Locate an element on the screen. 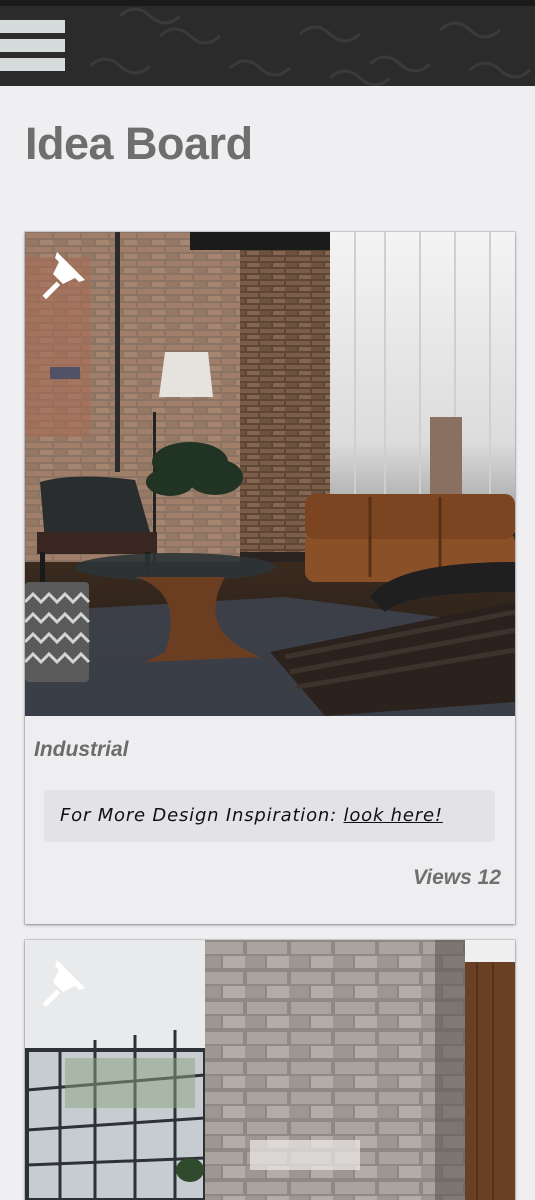  look-here-link: look here! is located at coordinates (393, 815).